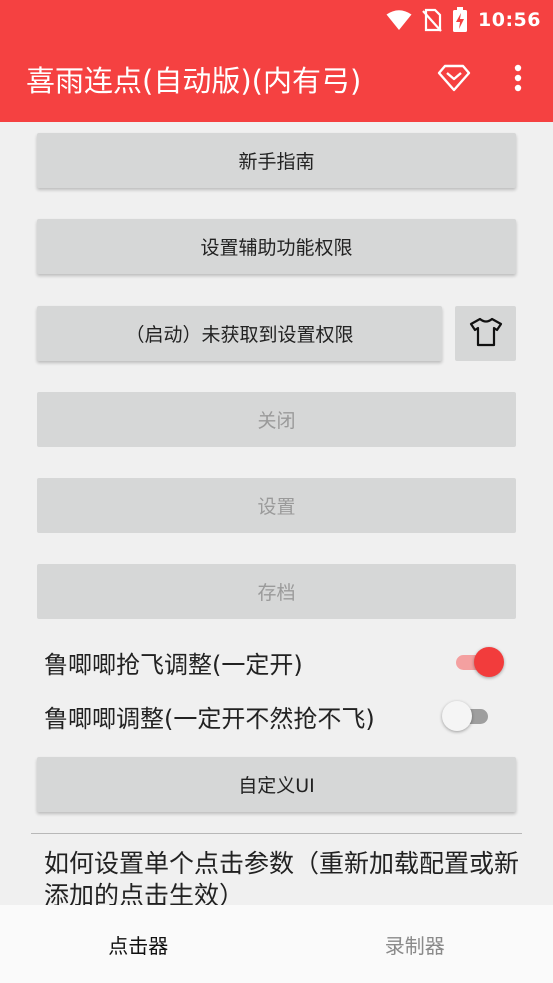 The image size is (553, 983). Describe the element at coordinates (282, 877) in the screenshot. I see `help-text: 如何设置单个点击参数（重新加载配置或新添加的点击生效）` at that location.